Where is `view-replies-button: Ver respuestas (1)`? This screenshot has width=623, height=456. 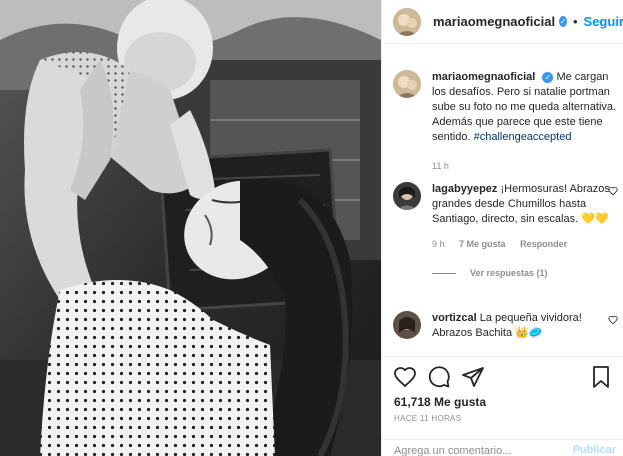
view-replies-button: Ver respuestas (1) is located at coordinates (525, 273).